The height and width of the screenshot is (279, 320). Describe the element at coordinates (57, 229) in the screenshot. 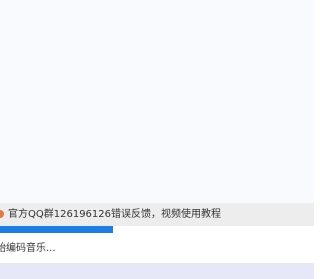

I see `progress-fill` at that location.